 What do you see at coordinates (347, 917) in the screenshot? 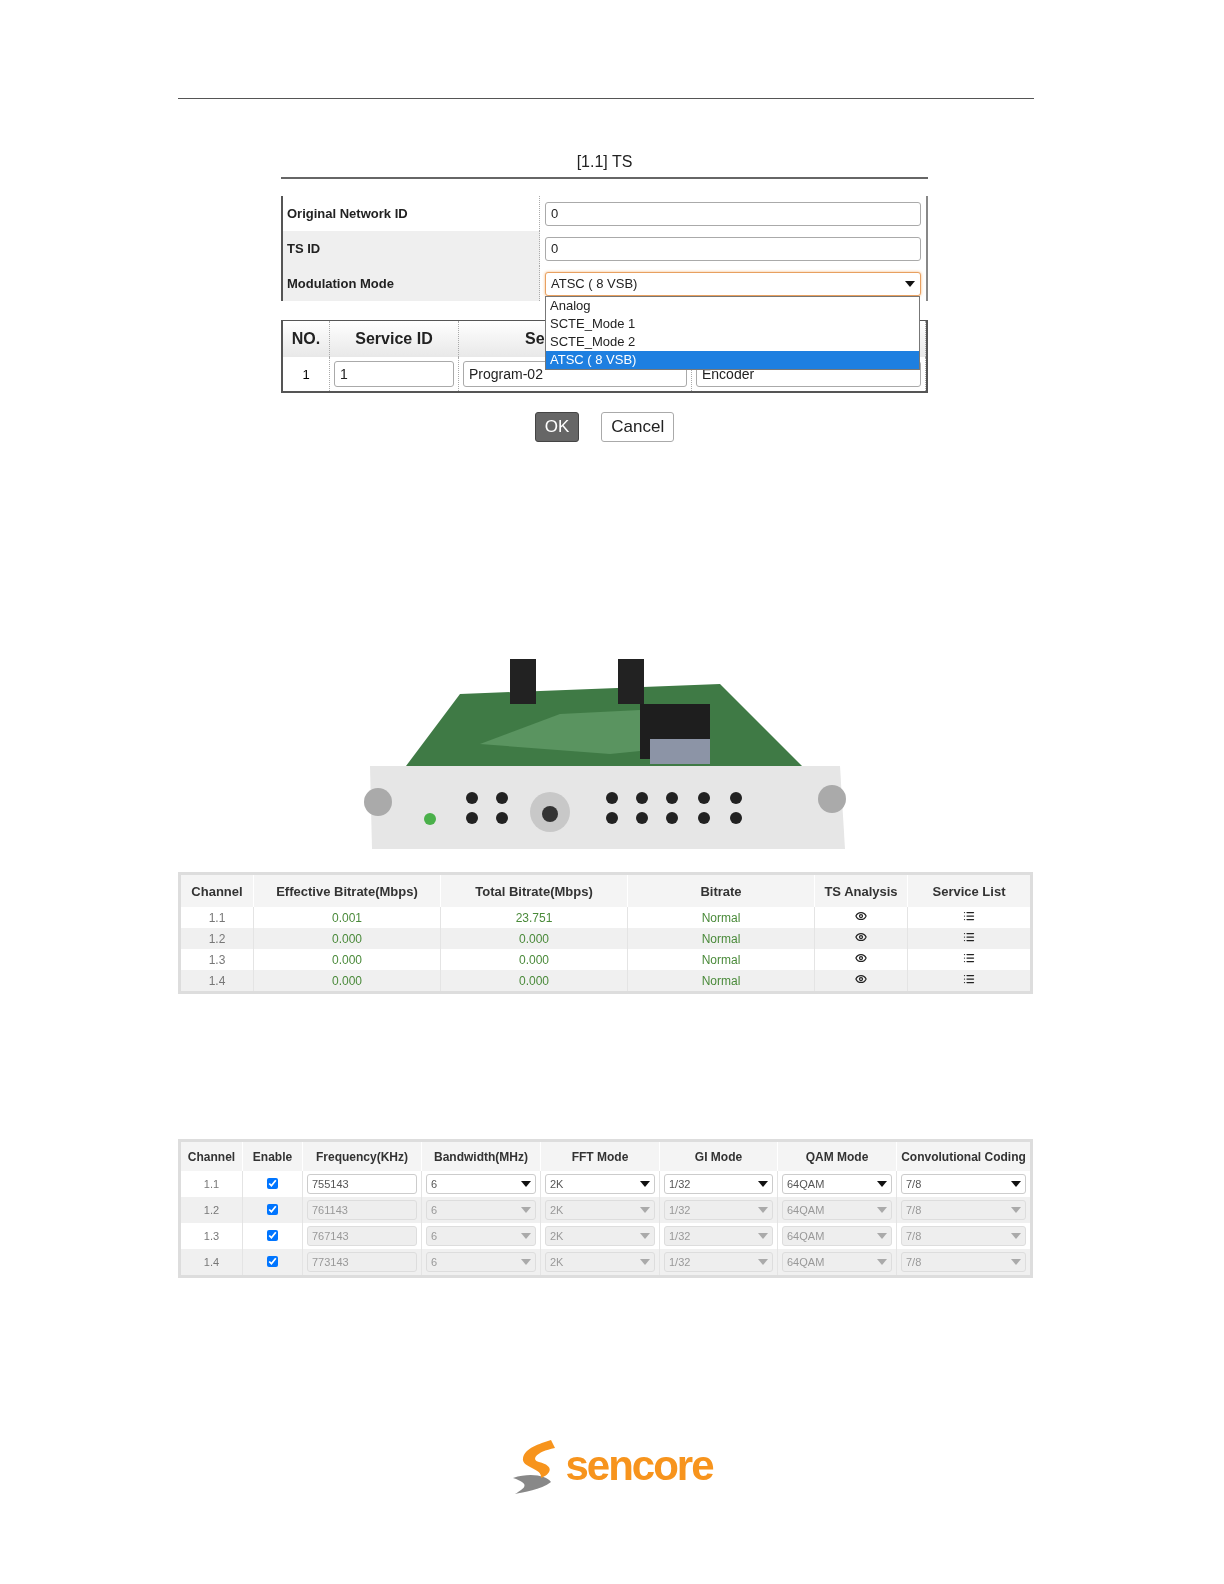
I see `table-cell: 0.001` at bounding box center [347, 917].